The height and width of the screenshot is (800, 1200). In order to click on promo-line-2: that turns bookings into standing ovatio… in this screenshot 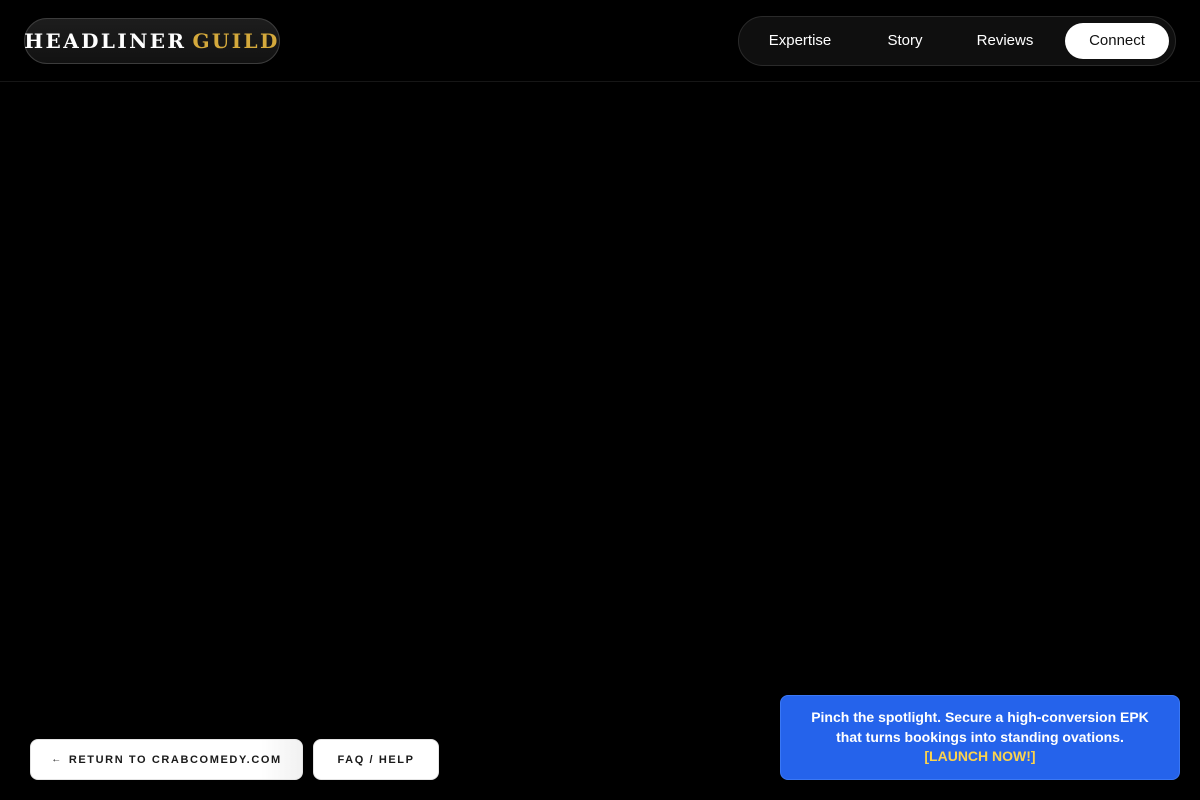, I will do `click(980, 736)`.